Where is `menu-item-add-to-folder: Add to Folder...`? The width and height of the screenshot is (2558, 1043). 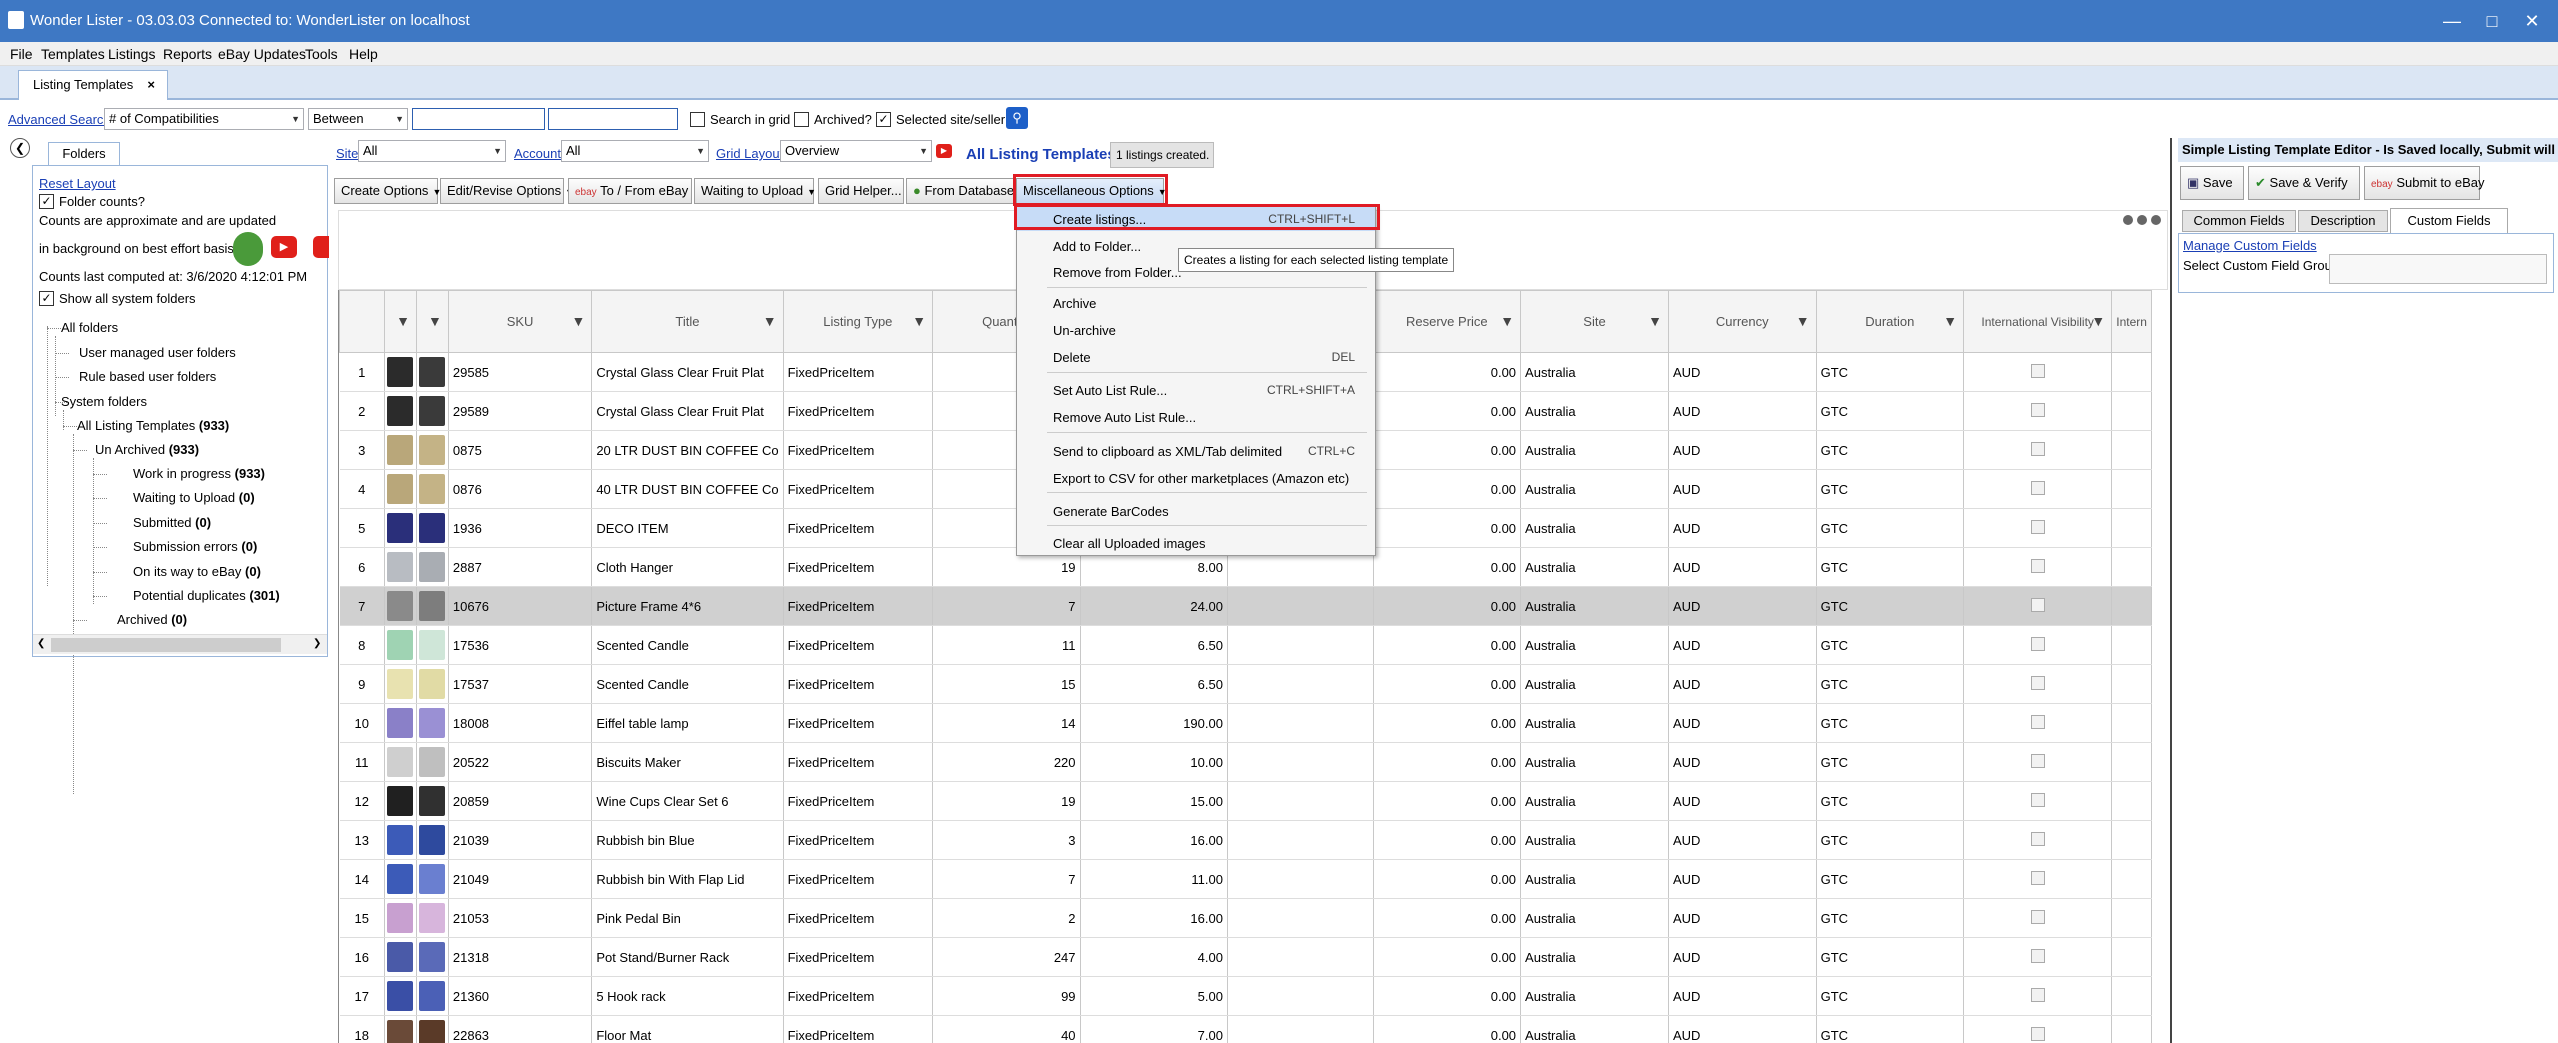
menu-item-add-to-folder: Add to Folder... is located at coordinates (1097, 246).